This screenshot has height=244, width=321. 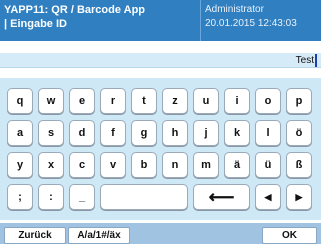 What do you see at coordinates (35, 24) in the screenshot?
I see `screen-title: | Eingabe ID` at bounding box center [35, 24].